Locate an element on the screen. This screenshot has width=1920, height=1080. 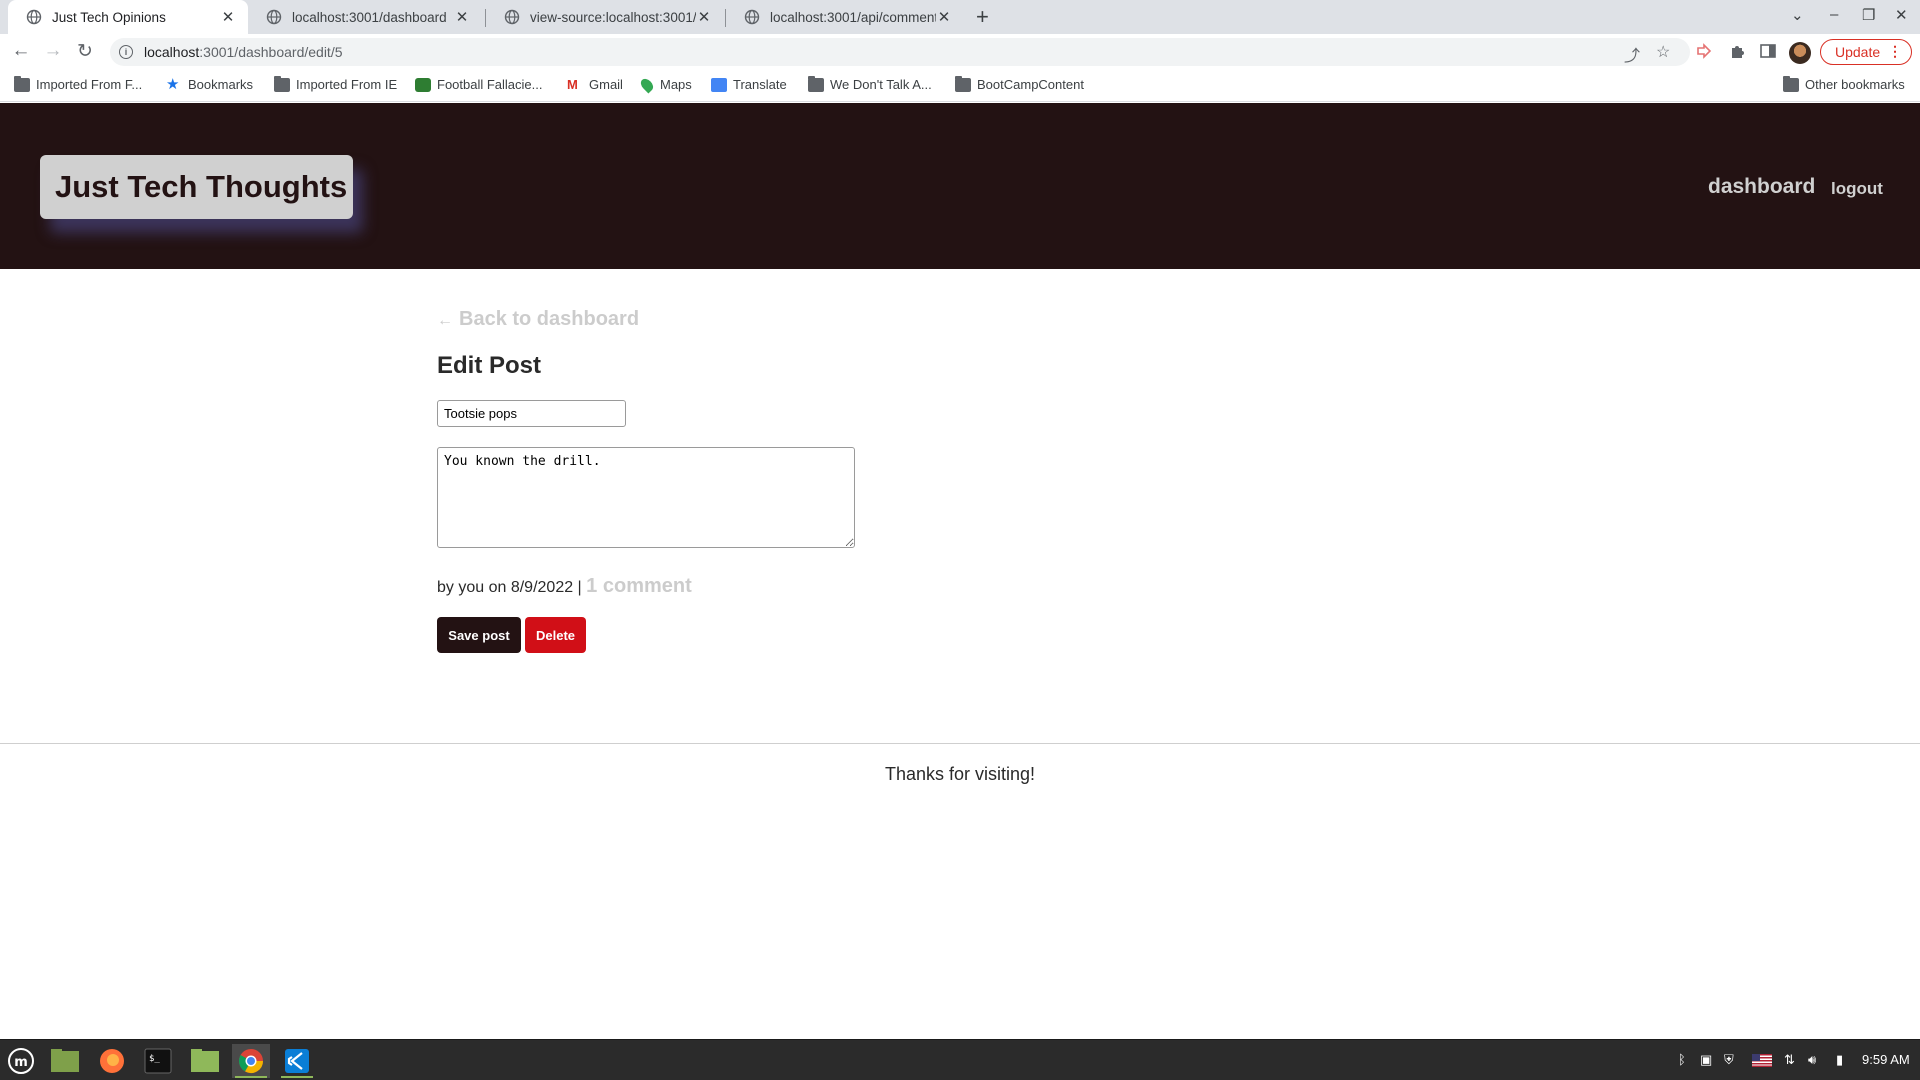
save-post-button: Save post is located at coordinates (479, 635).